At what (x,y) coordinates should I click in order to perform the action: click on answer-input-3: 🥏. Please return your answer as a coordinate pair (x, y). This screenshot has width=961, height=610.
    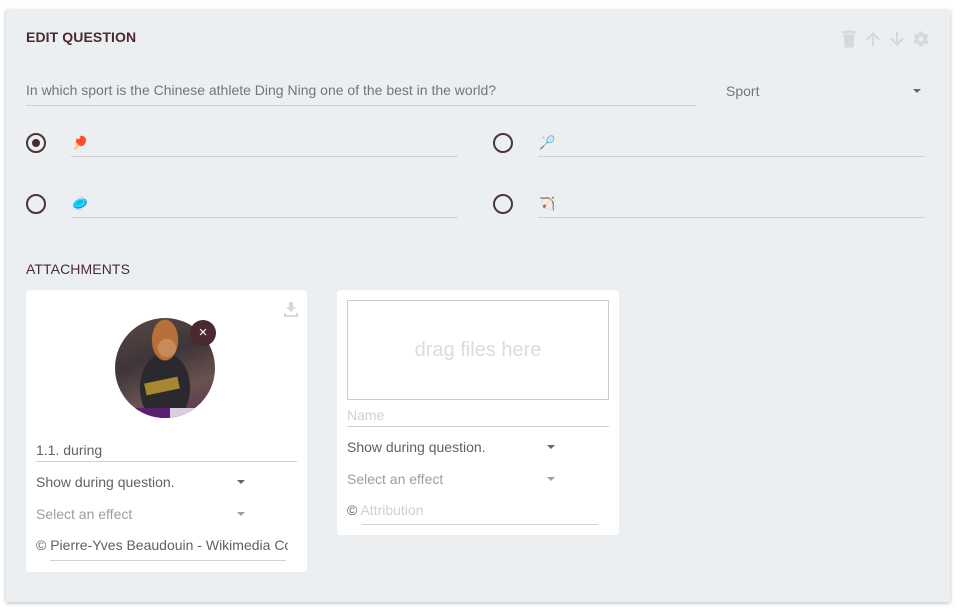
    Looking at the image, I should click on (264, 205).